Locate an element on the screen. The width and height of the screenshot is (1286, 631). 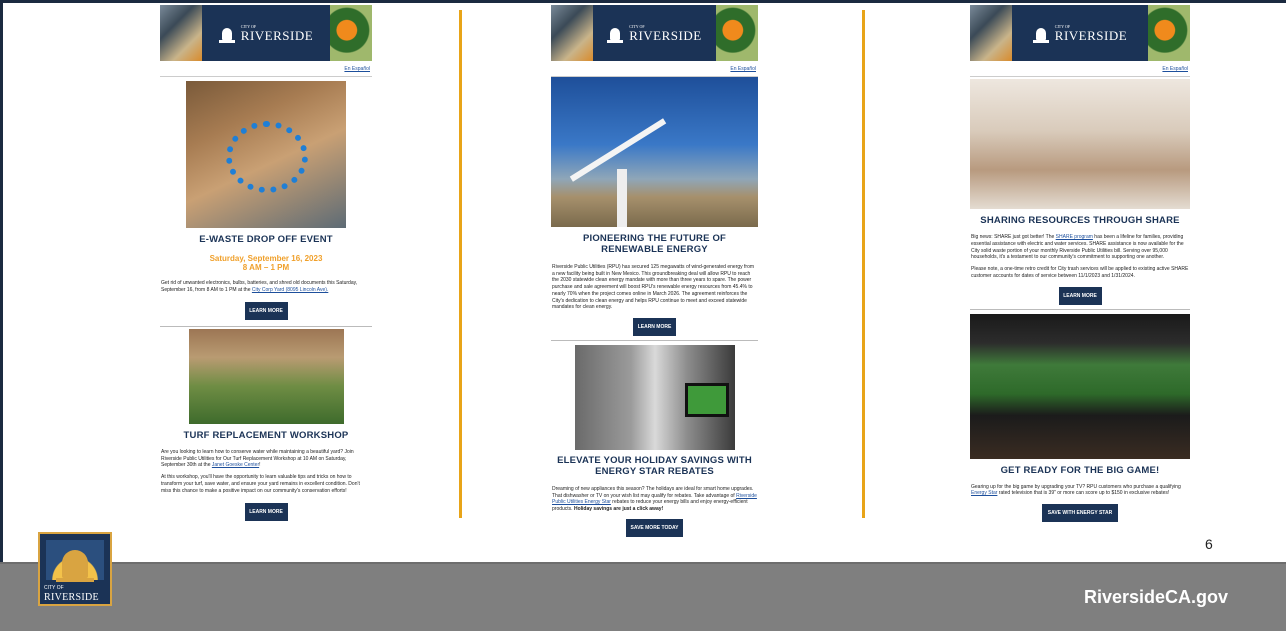
city-seal-logo: CITY OF RIVERSIDE is located at coordinates (75, 569).